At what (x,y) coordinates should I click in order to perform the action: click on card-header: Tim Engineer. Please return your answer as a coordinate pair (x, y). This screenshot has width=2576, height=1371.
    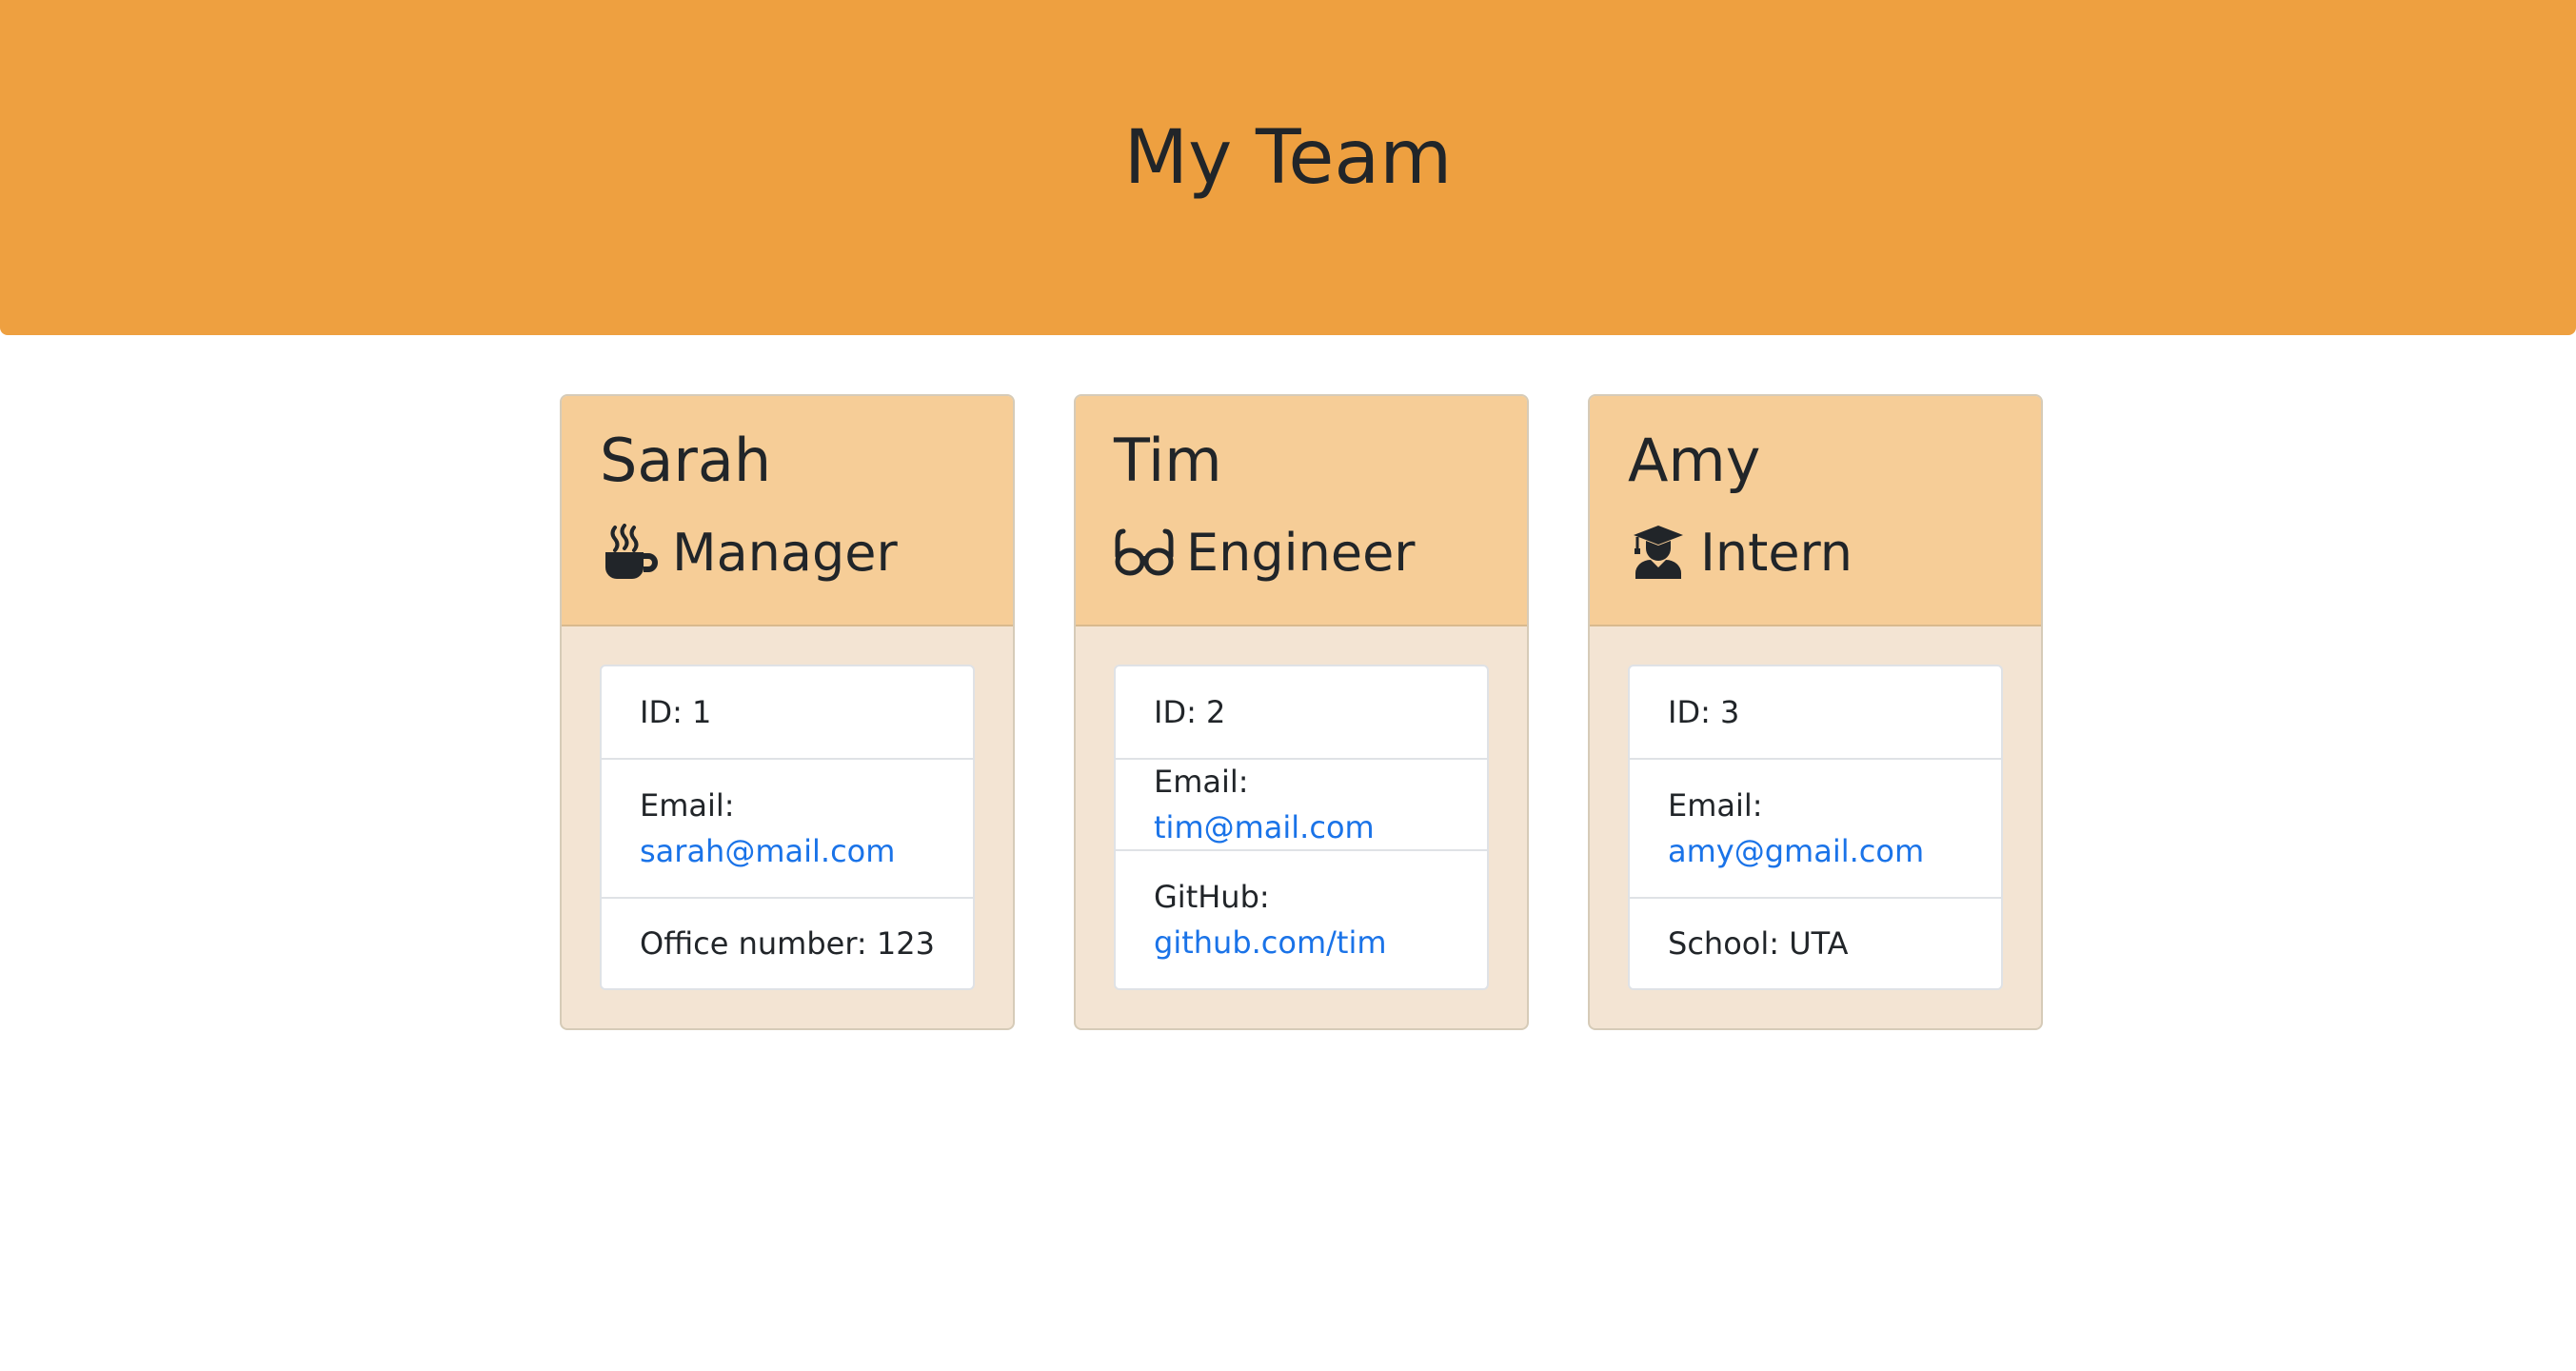
    Looking at the image, I should click on (1301, 511).